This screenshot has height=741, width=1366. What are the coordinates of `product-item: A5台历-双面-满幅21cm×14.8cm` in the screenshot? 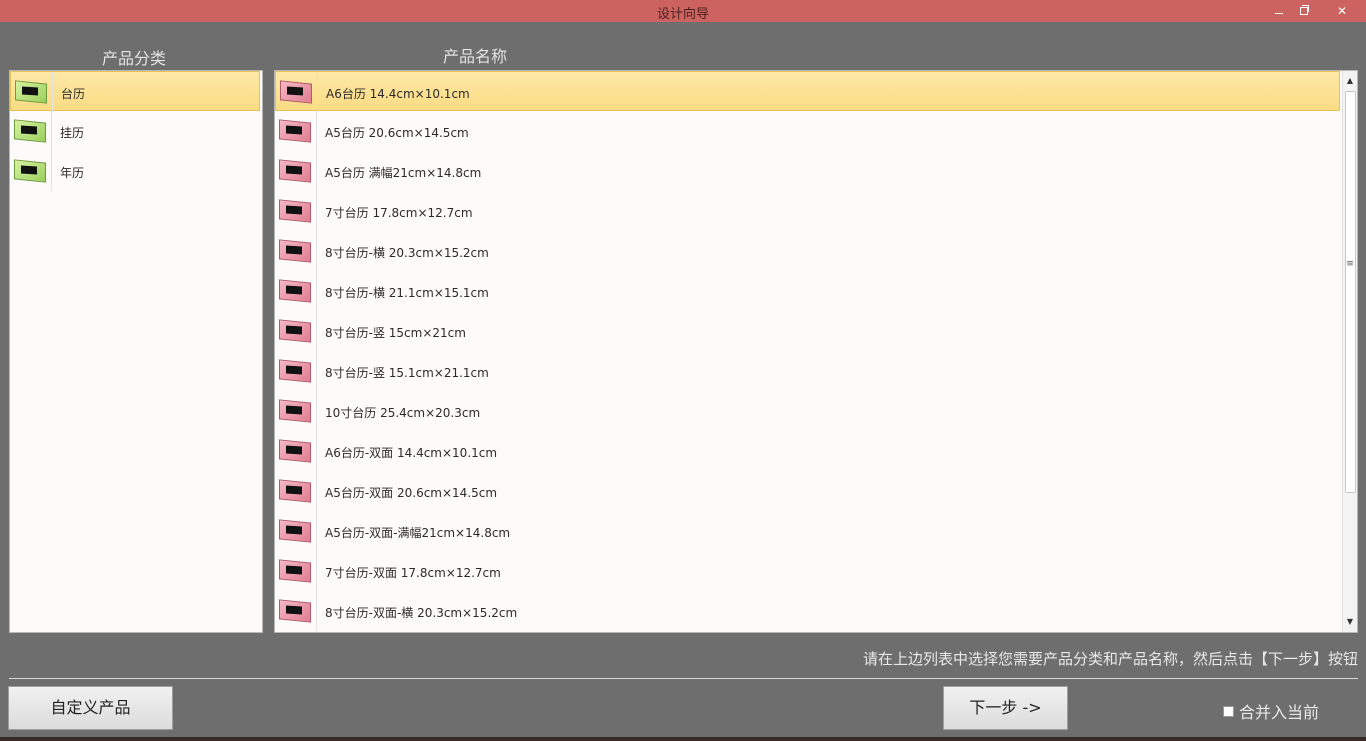 It's located at (807, 531).